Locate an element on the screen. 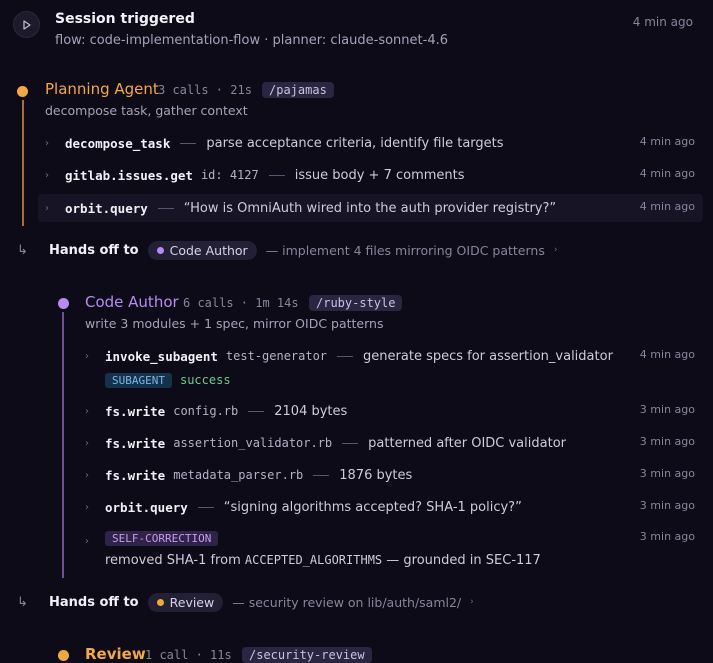  planning-agent-dot is located at coordinates (22, 91).